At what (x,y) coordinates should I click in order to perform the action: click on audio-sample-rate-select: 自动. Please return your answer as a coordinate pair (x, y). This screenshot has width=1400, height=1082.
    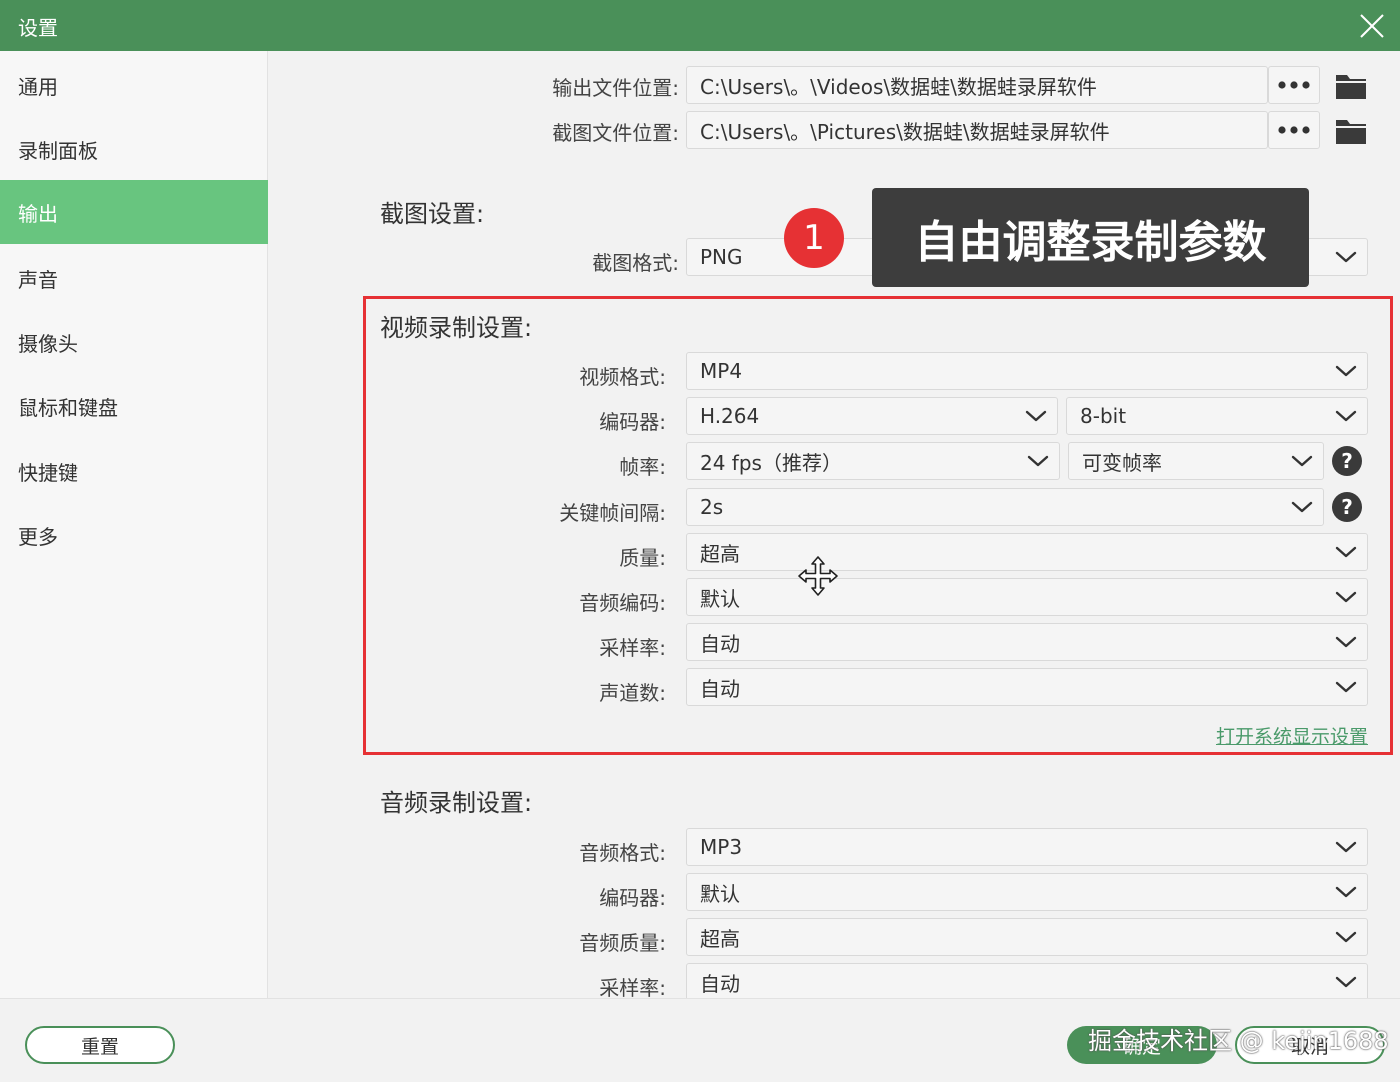
    Looking at the image, I should click on (1027, 982).